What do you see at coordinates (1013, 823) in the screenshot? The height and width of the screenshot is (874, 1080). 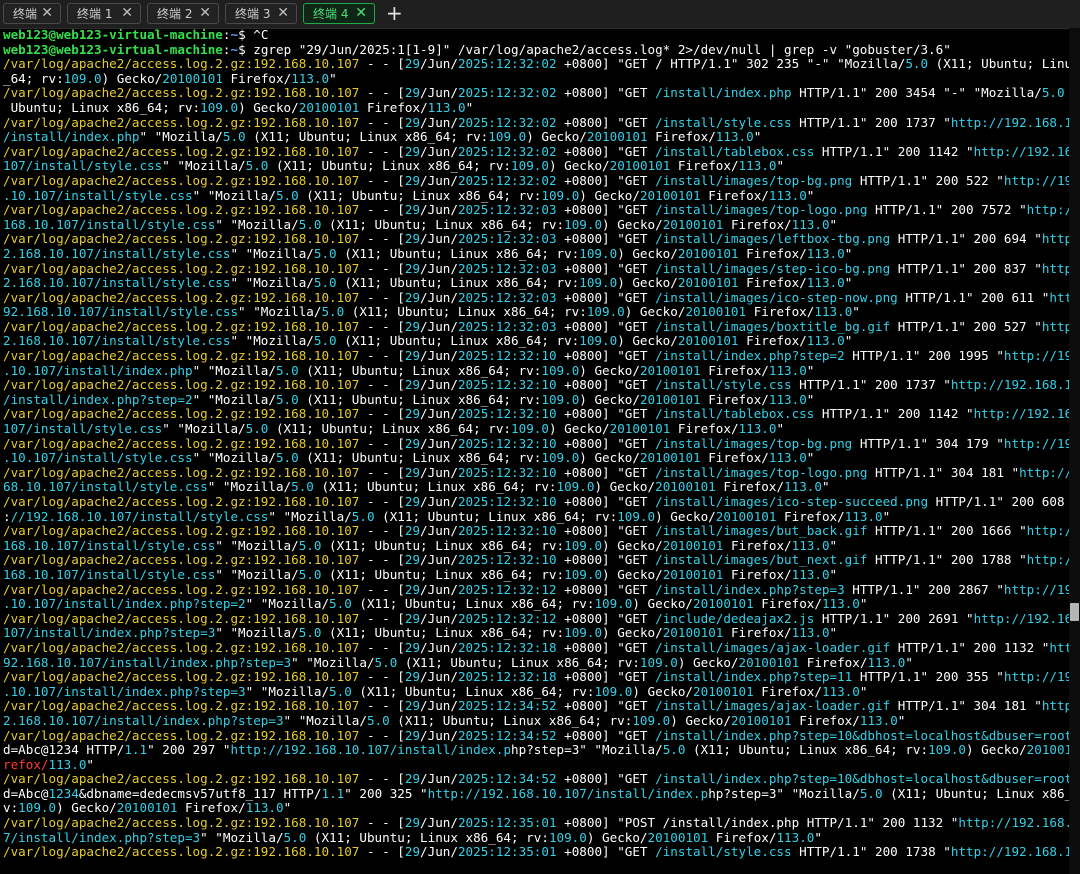 I see `terminal-text-segment: http://192.168.10.10` at bounding box center [1013, 823].